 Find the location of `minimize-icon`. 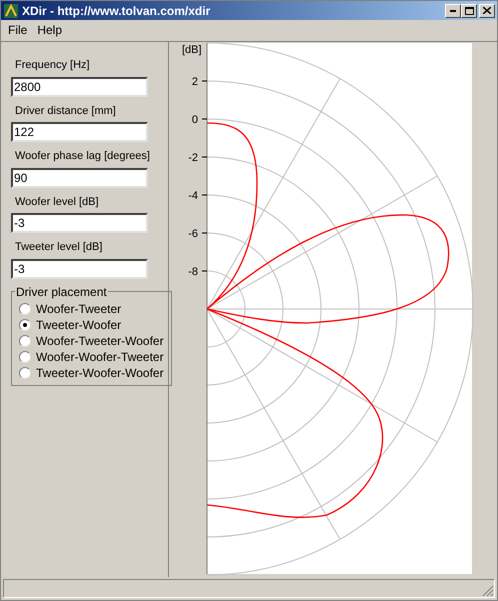

minimize-icon is located at coordinates (453, 11).